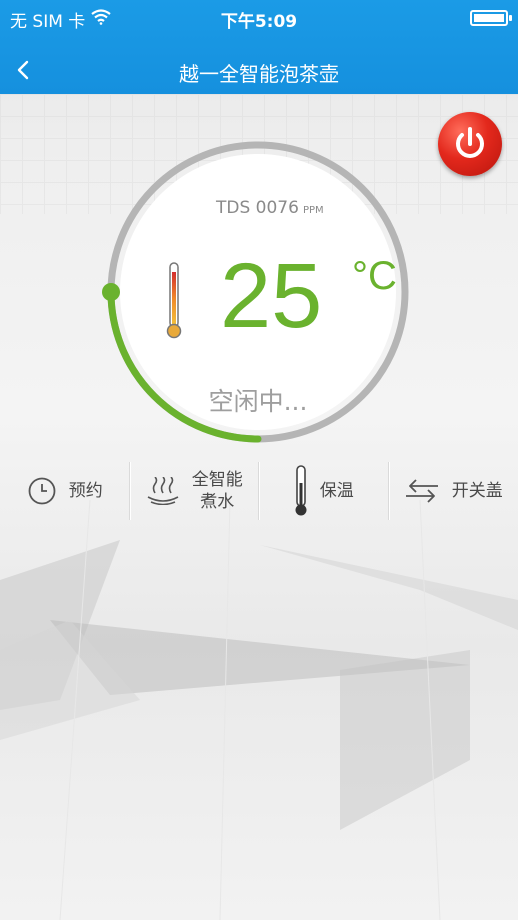 This screenshot has height=920, width=518. What do you see at coordinates (163, 491) in the screenshot?
I see `steam-icon` at bounding box center [163, 491].